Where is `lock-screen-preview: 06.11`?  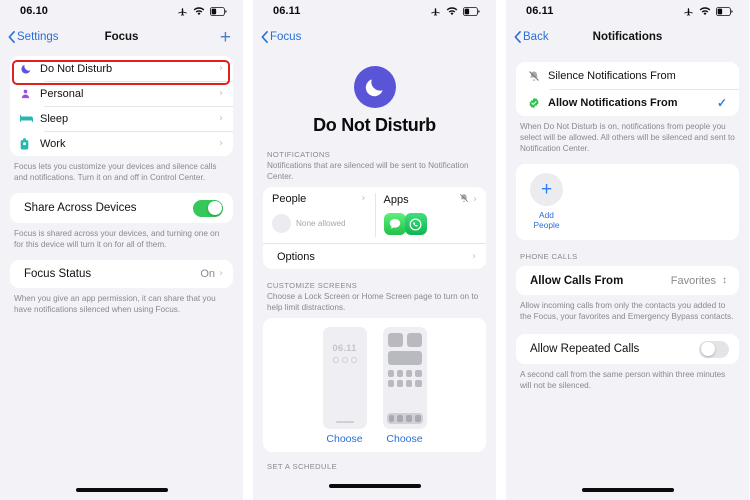
lock-screen-preview: 06.11 is located at coordinates (344, 378).